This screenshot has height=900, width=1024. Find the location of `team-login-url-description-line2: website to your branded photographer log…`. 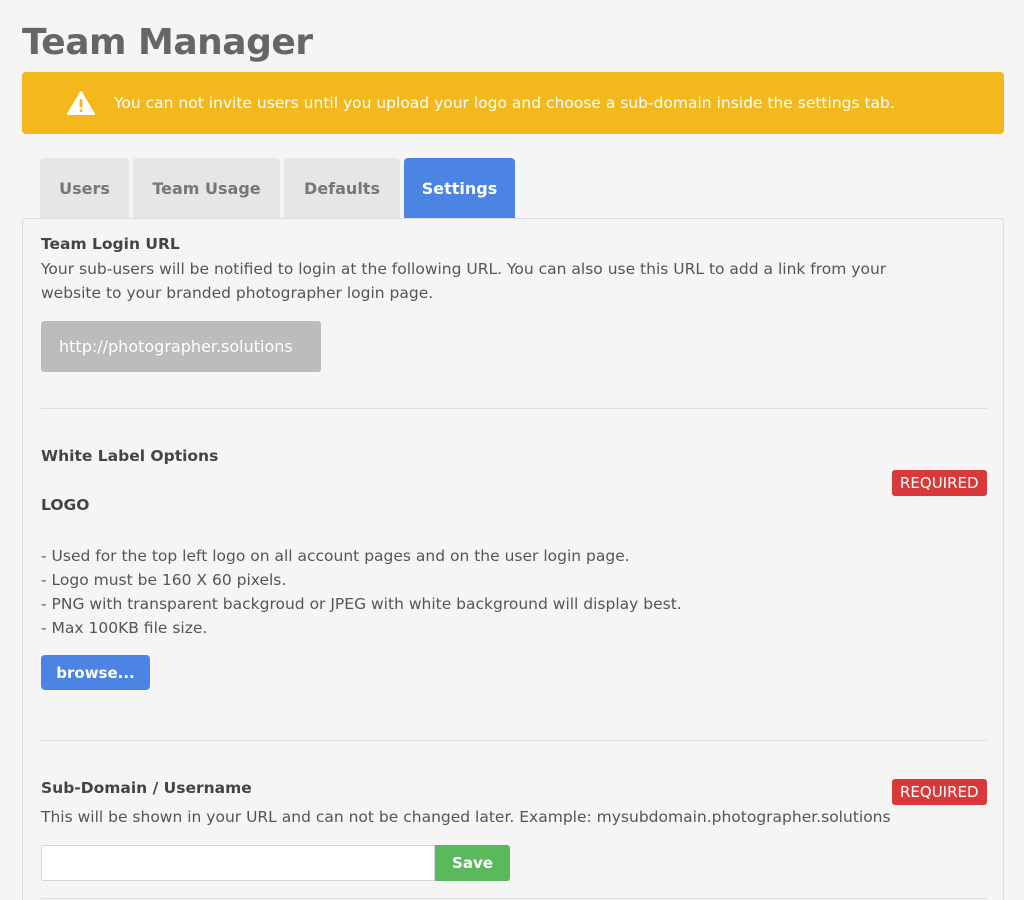

team-login-url-description-line2: website to your branded photographer log… is located at coordinates (237, 293).